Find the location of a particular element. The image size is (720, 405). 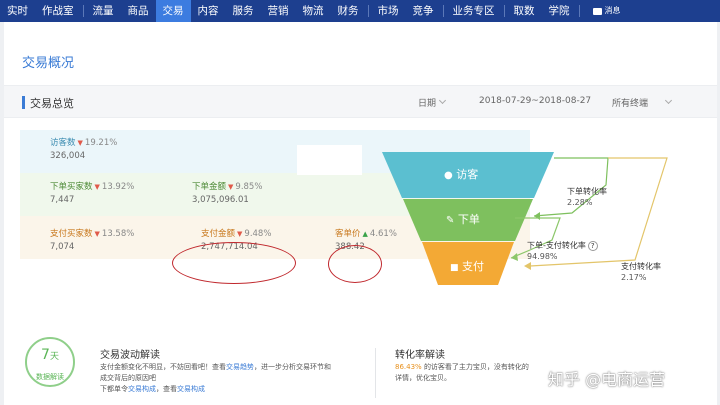

trade-trend-link: 交易趋势 is located at coordinates (240, 367).